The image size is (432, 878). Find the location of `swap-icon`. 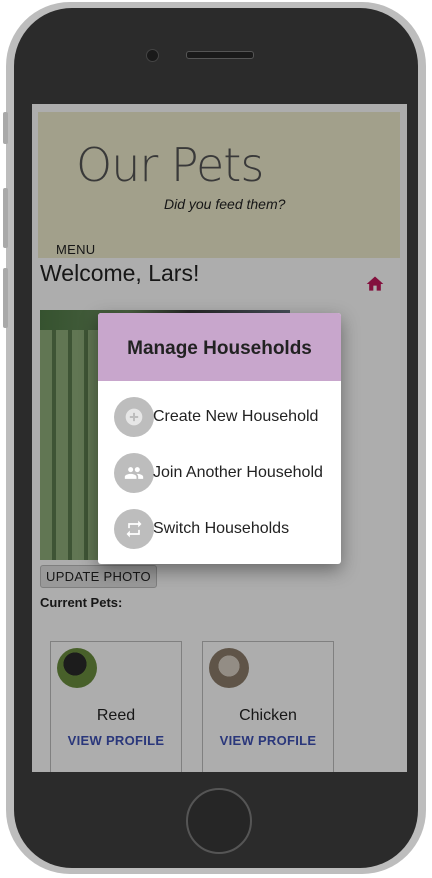

swap-icon is located at coordinates (134, 529).